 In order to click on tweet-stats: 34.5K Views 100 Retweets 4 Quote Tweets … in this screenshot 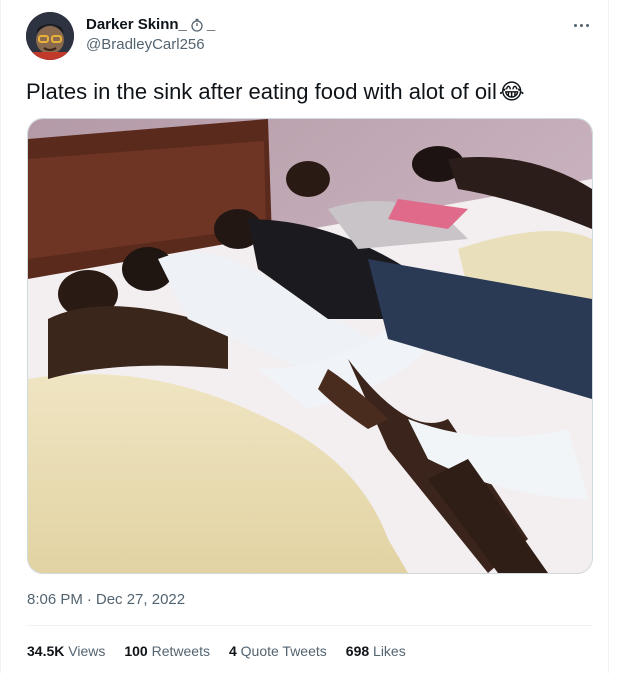, I will do `click(216, 651)`.